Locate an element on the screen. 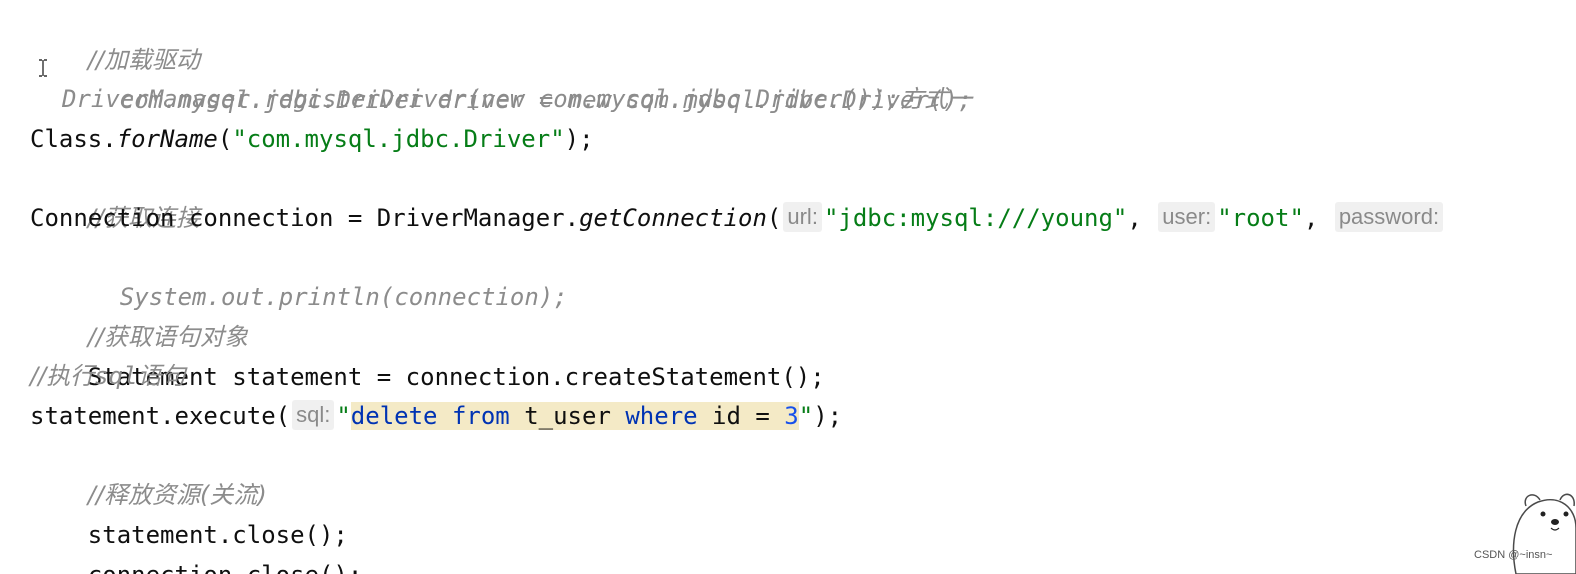 This screenshot has width=1576, height=574. code-line-12: //释放资源(关流) is located at coordinates (148, 472).